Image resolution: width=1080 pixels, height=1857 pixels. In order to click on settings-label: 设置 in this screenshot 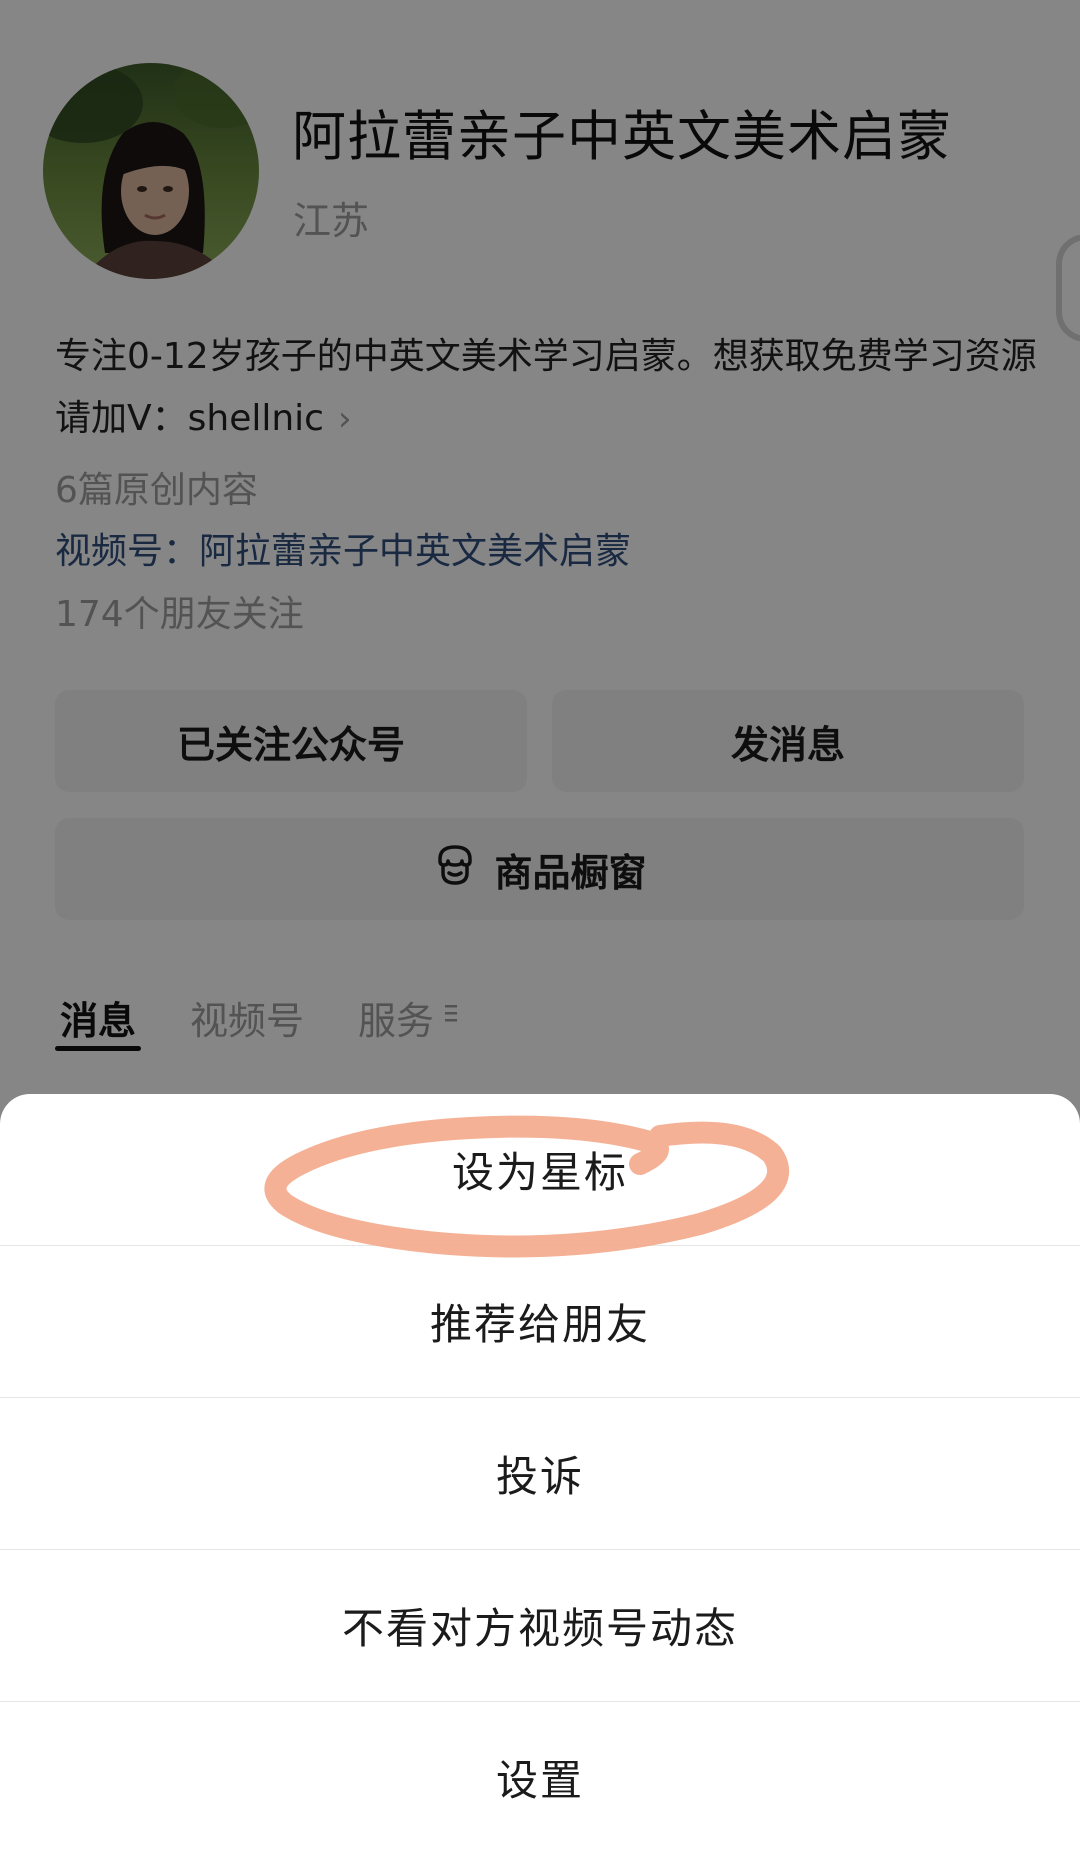, I will do `click(539, 1780)`.